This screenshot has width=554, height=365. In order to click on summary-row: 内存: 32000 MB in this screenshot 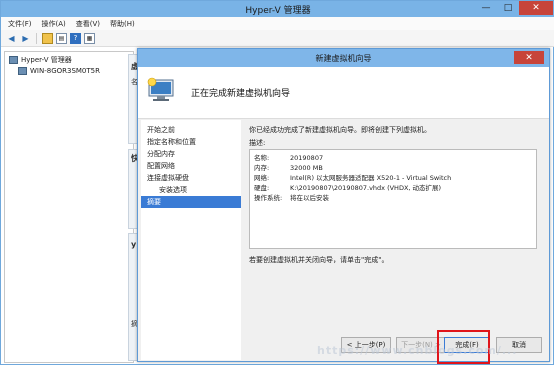, I will do `click(393, 168)`.